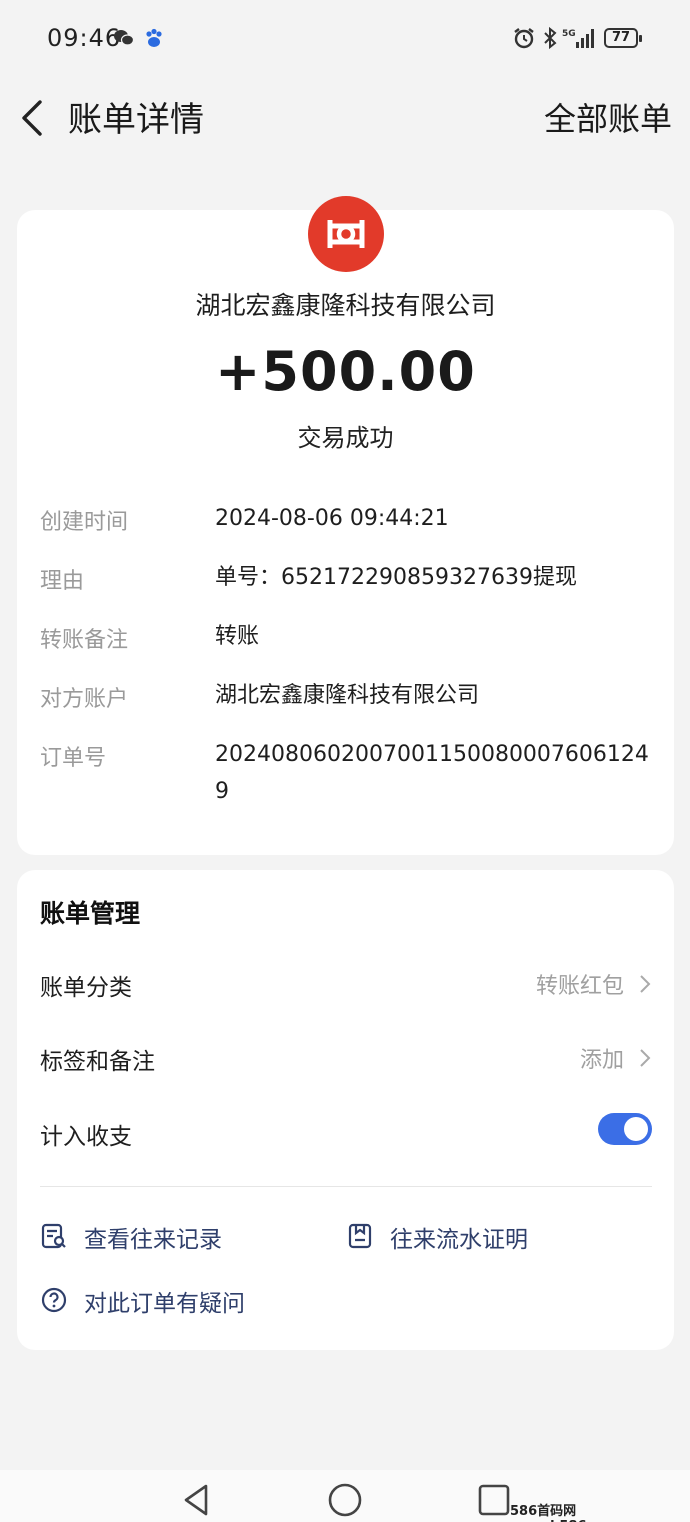  I want to click on tags-remarks-row: 标签和备注 添加, so click(346, 1058).